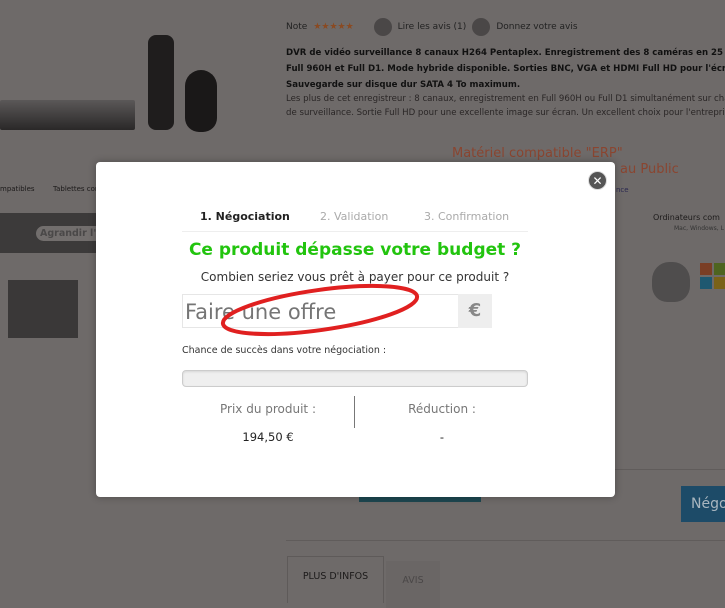  Describe the element at coordinates (712, 276) in the screenshot. I see `windows-icon` at that location.